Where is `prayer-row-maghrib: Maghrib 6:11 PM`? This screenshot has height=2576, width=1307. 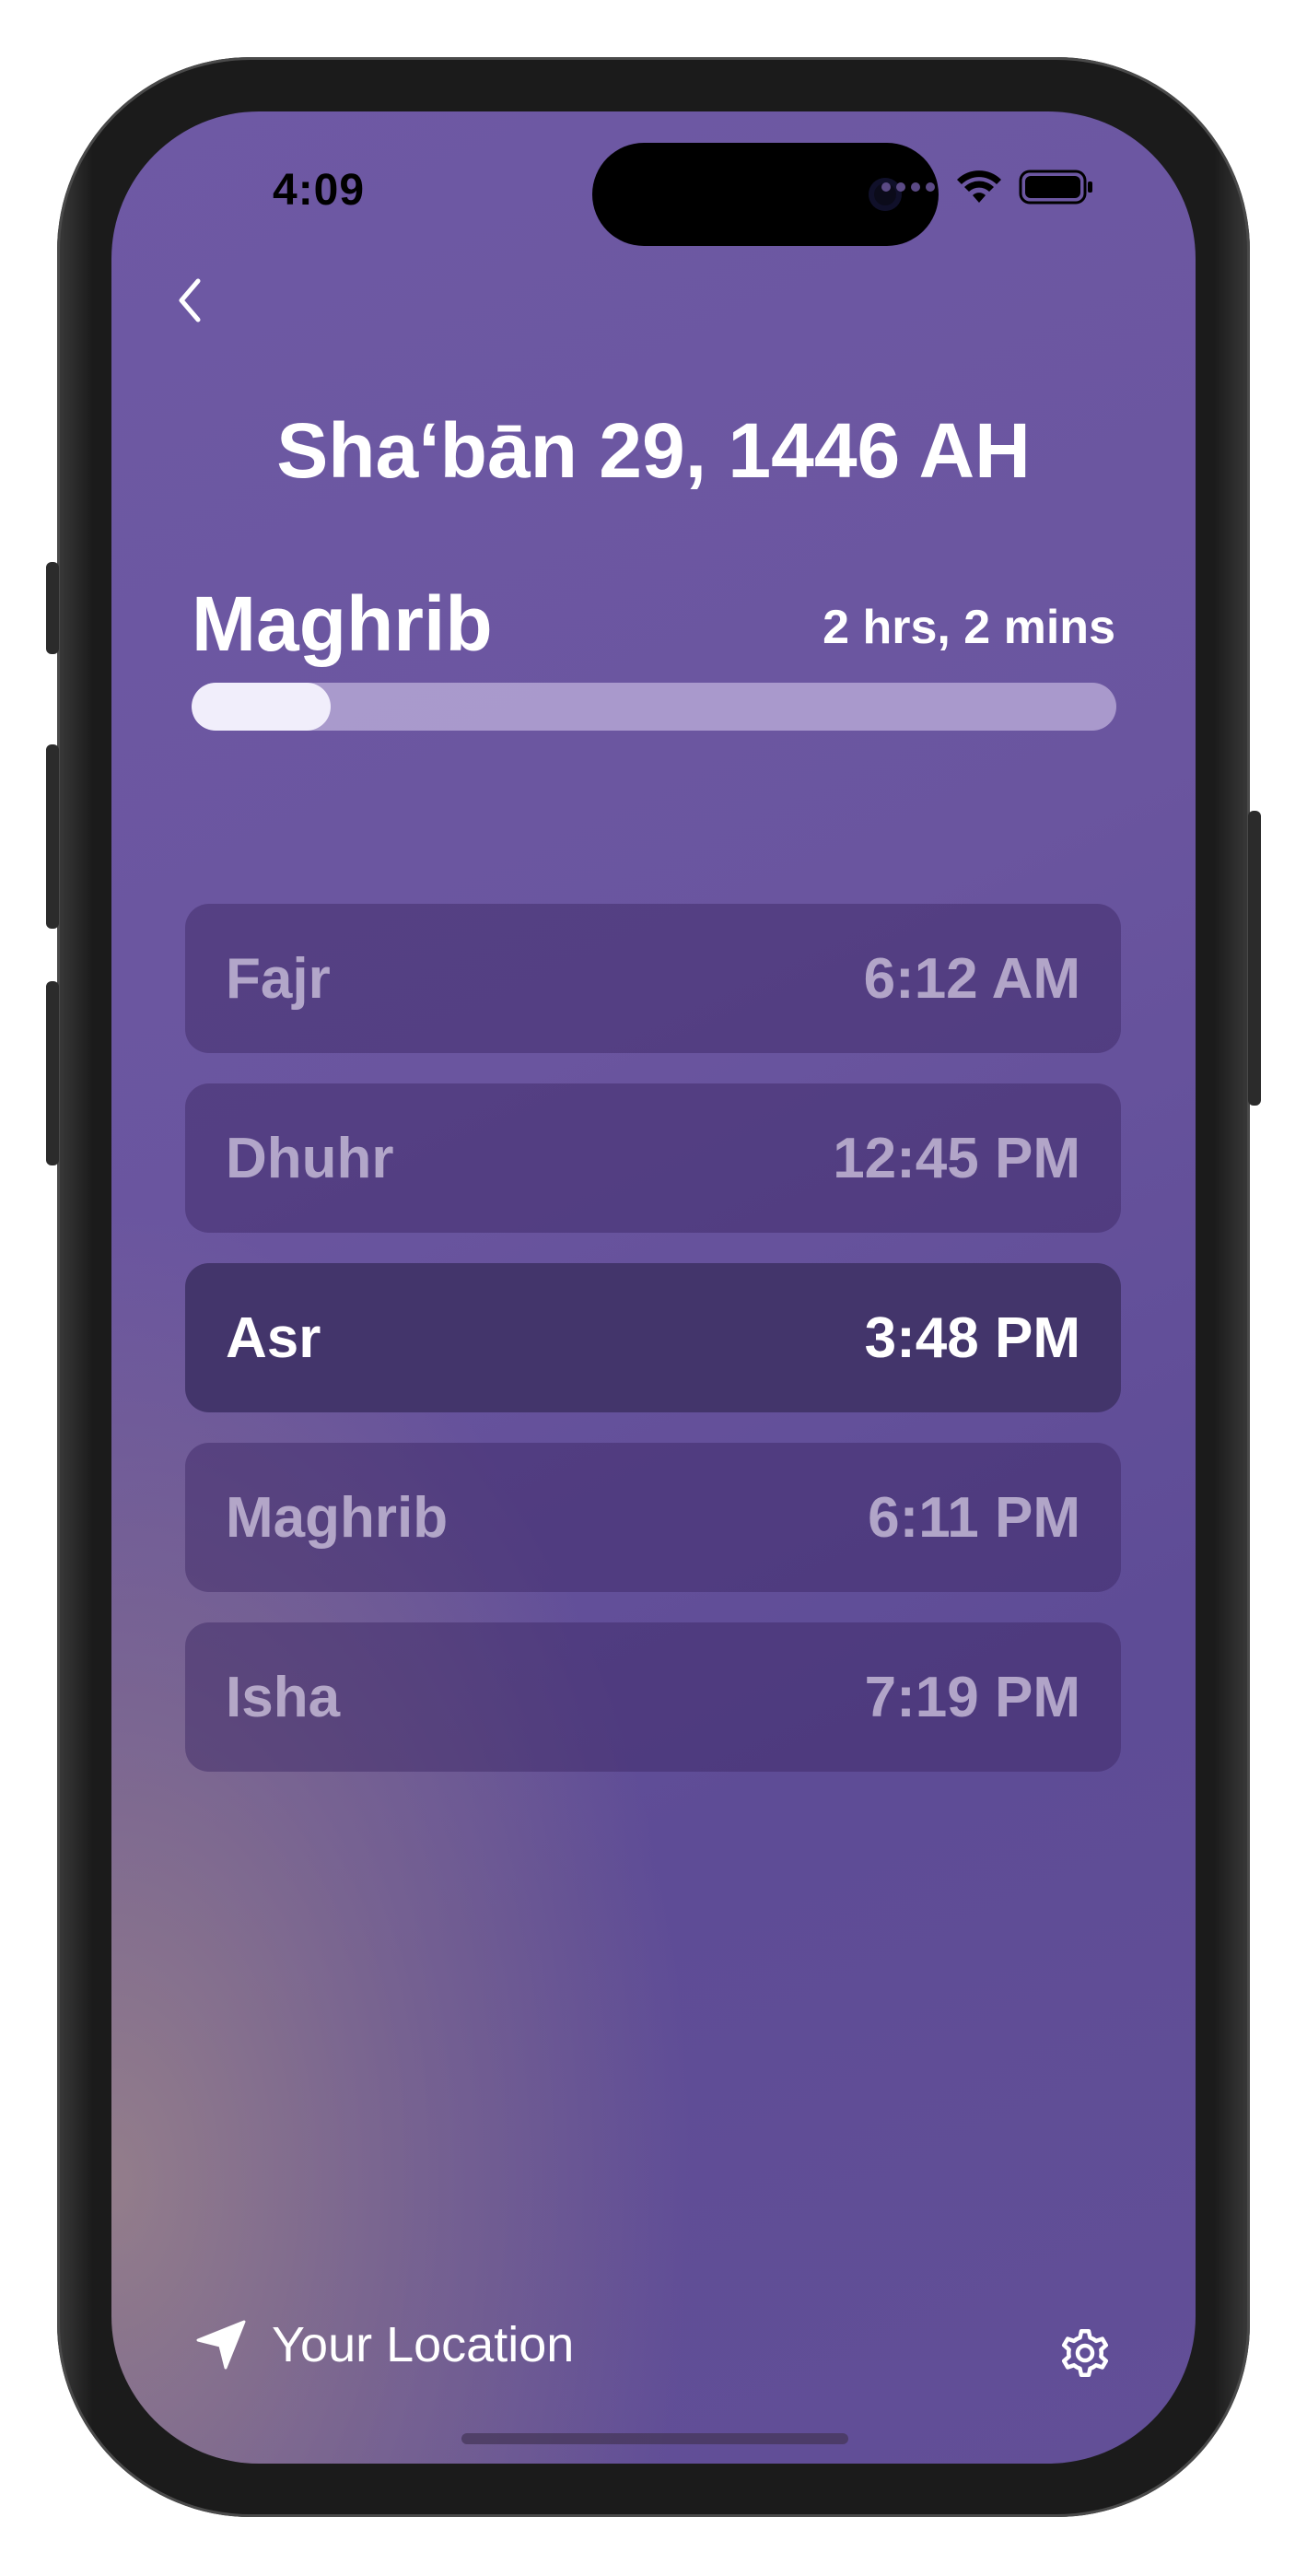 prayer-row-maghrib: Maghrib 6:11 PM is located at coordinates (653, 1517).